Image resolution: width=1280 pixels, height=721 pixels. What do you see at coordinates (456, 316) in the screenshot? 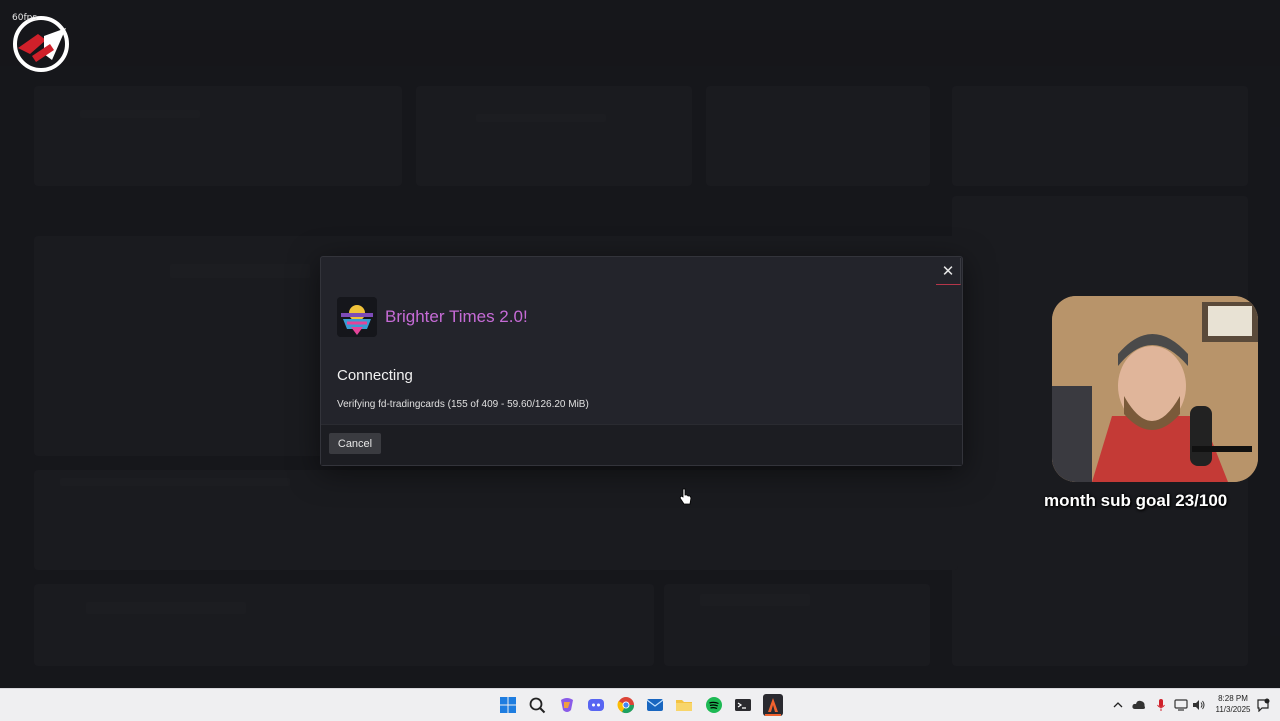
I see `server-name: Brighter Times 2.0!` at bounding box center [456, 316].